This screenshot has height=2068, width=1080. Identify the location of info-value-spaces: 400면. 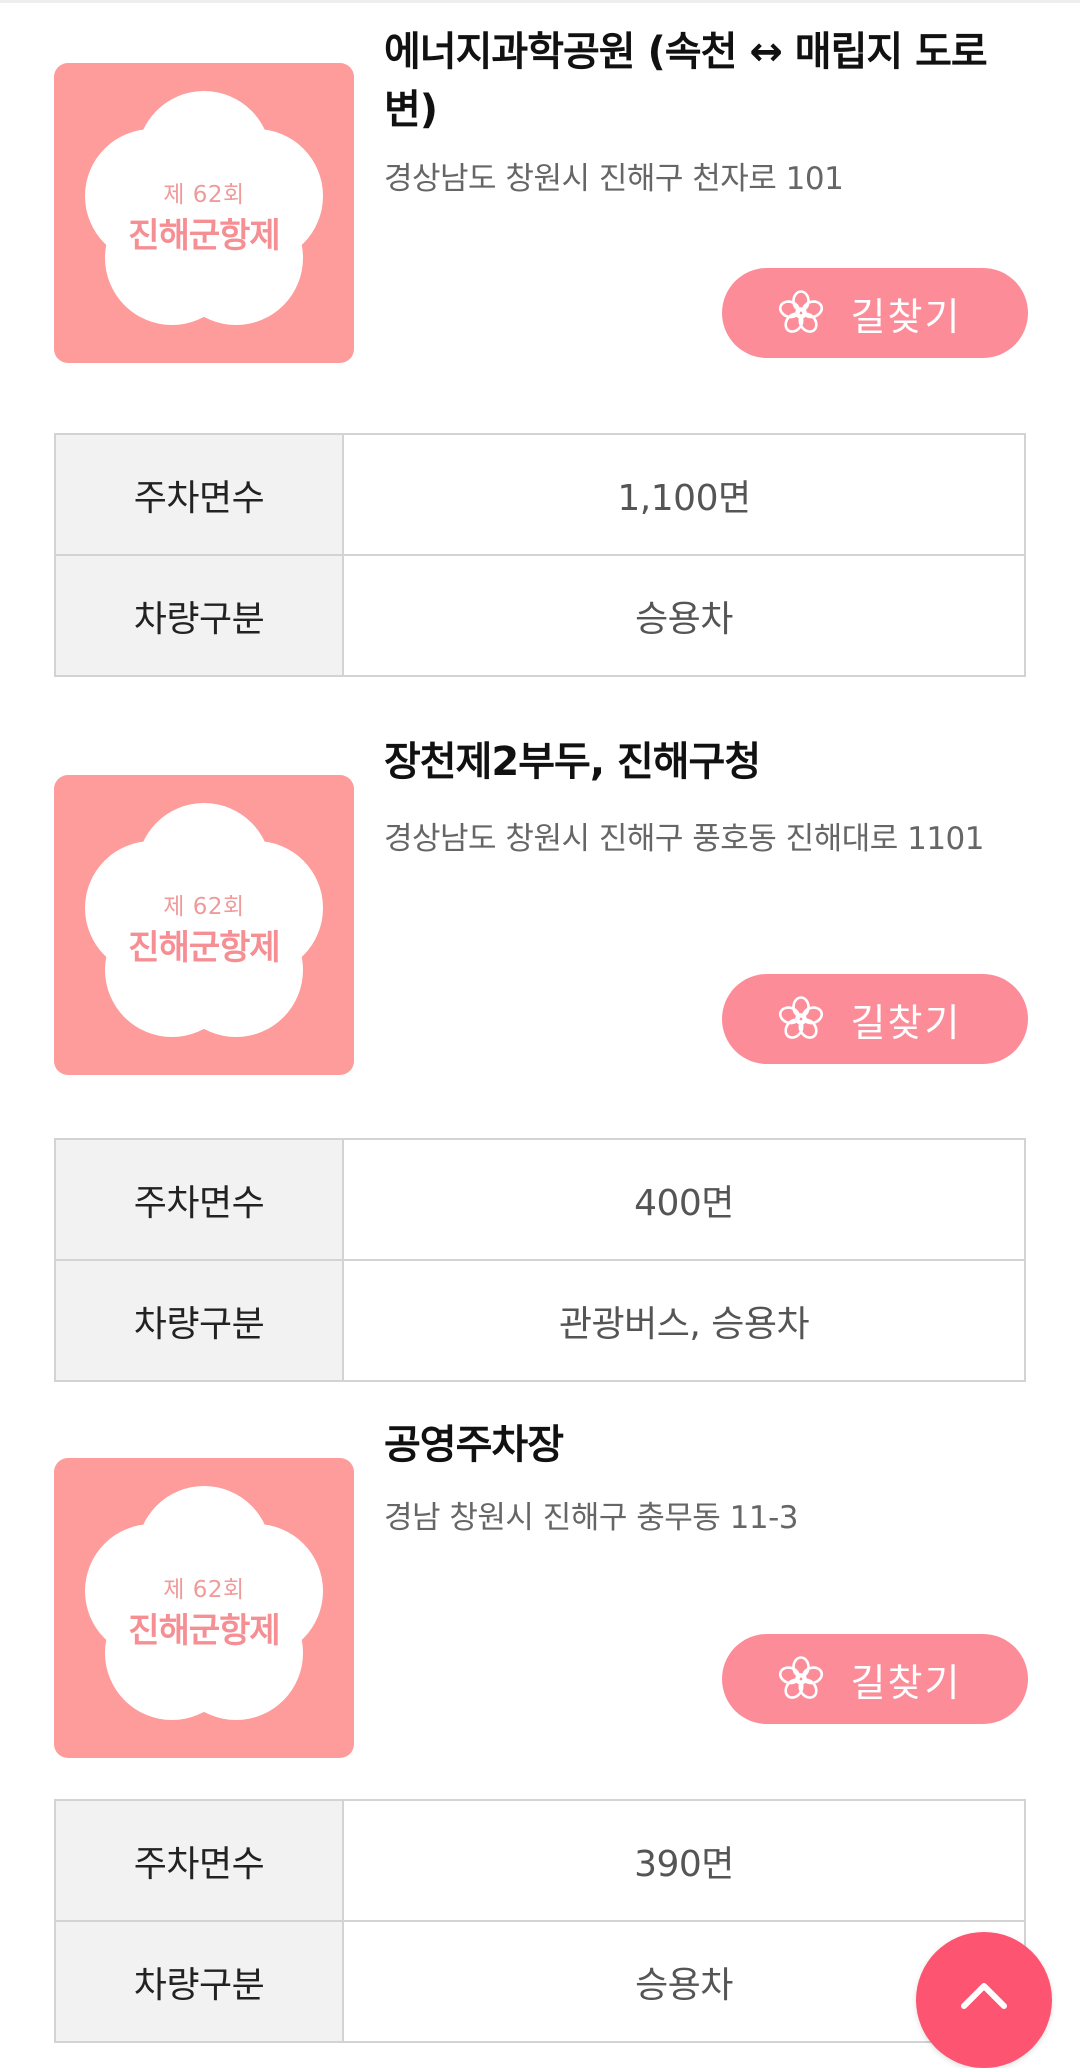
(684, 1199).